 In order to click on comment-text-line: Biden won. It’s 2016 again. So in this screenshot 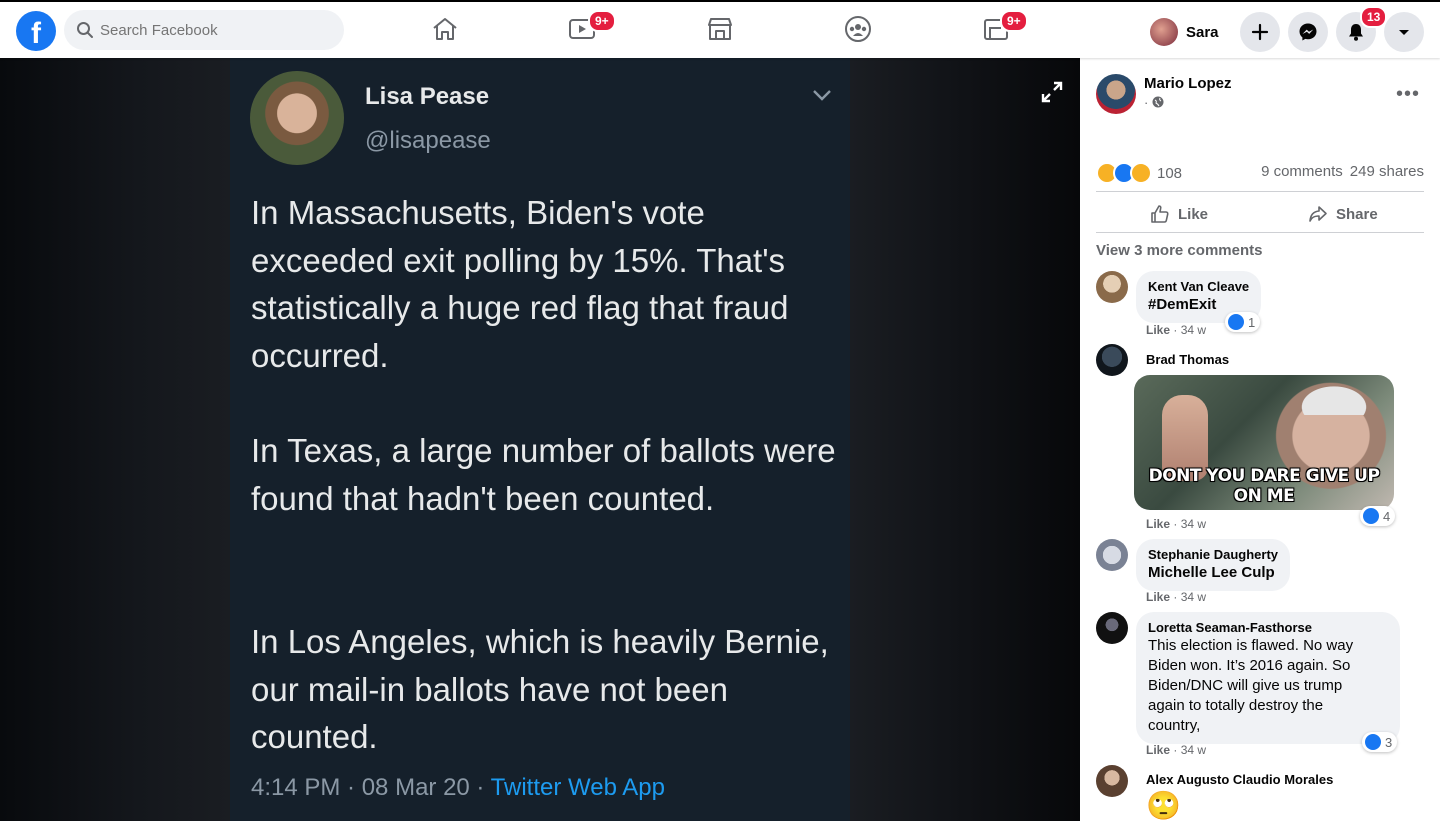, I will do `click(1249, 665)`.